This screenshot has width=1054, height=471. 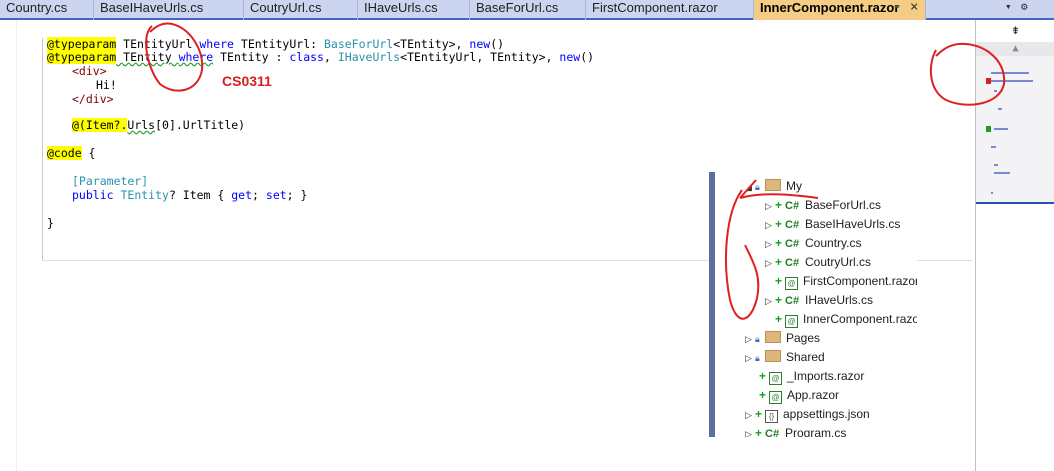 I want to click on code-text: [0].UrlTitle), so click(x=200, y=125).